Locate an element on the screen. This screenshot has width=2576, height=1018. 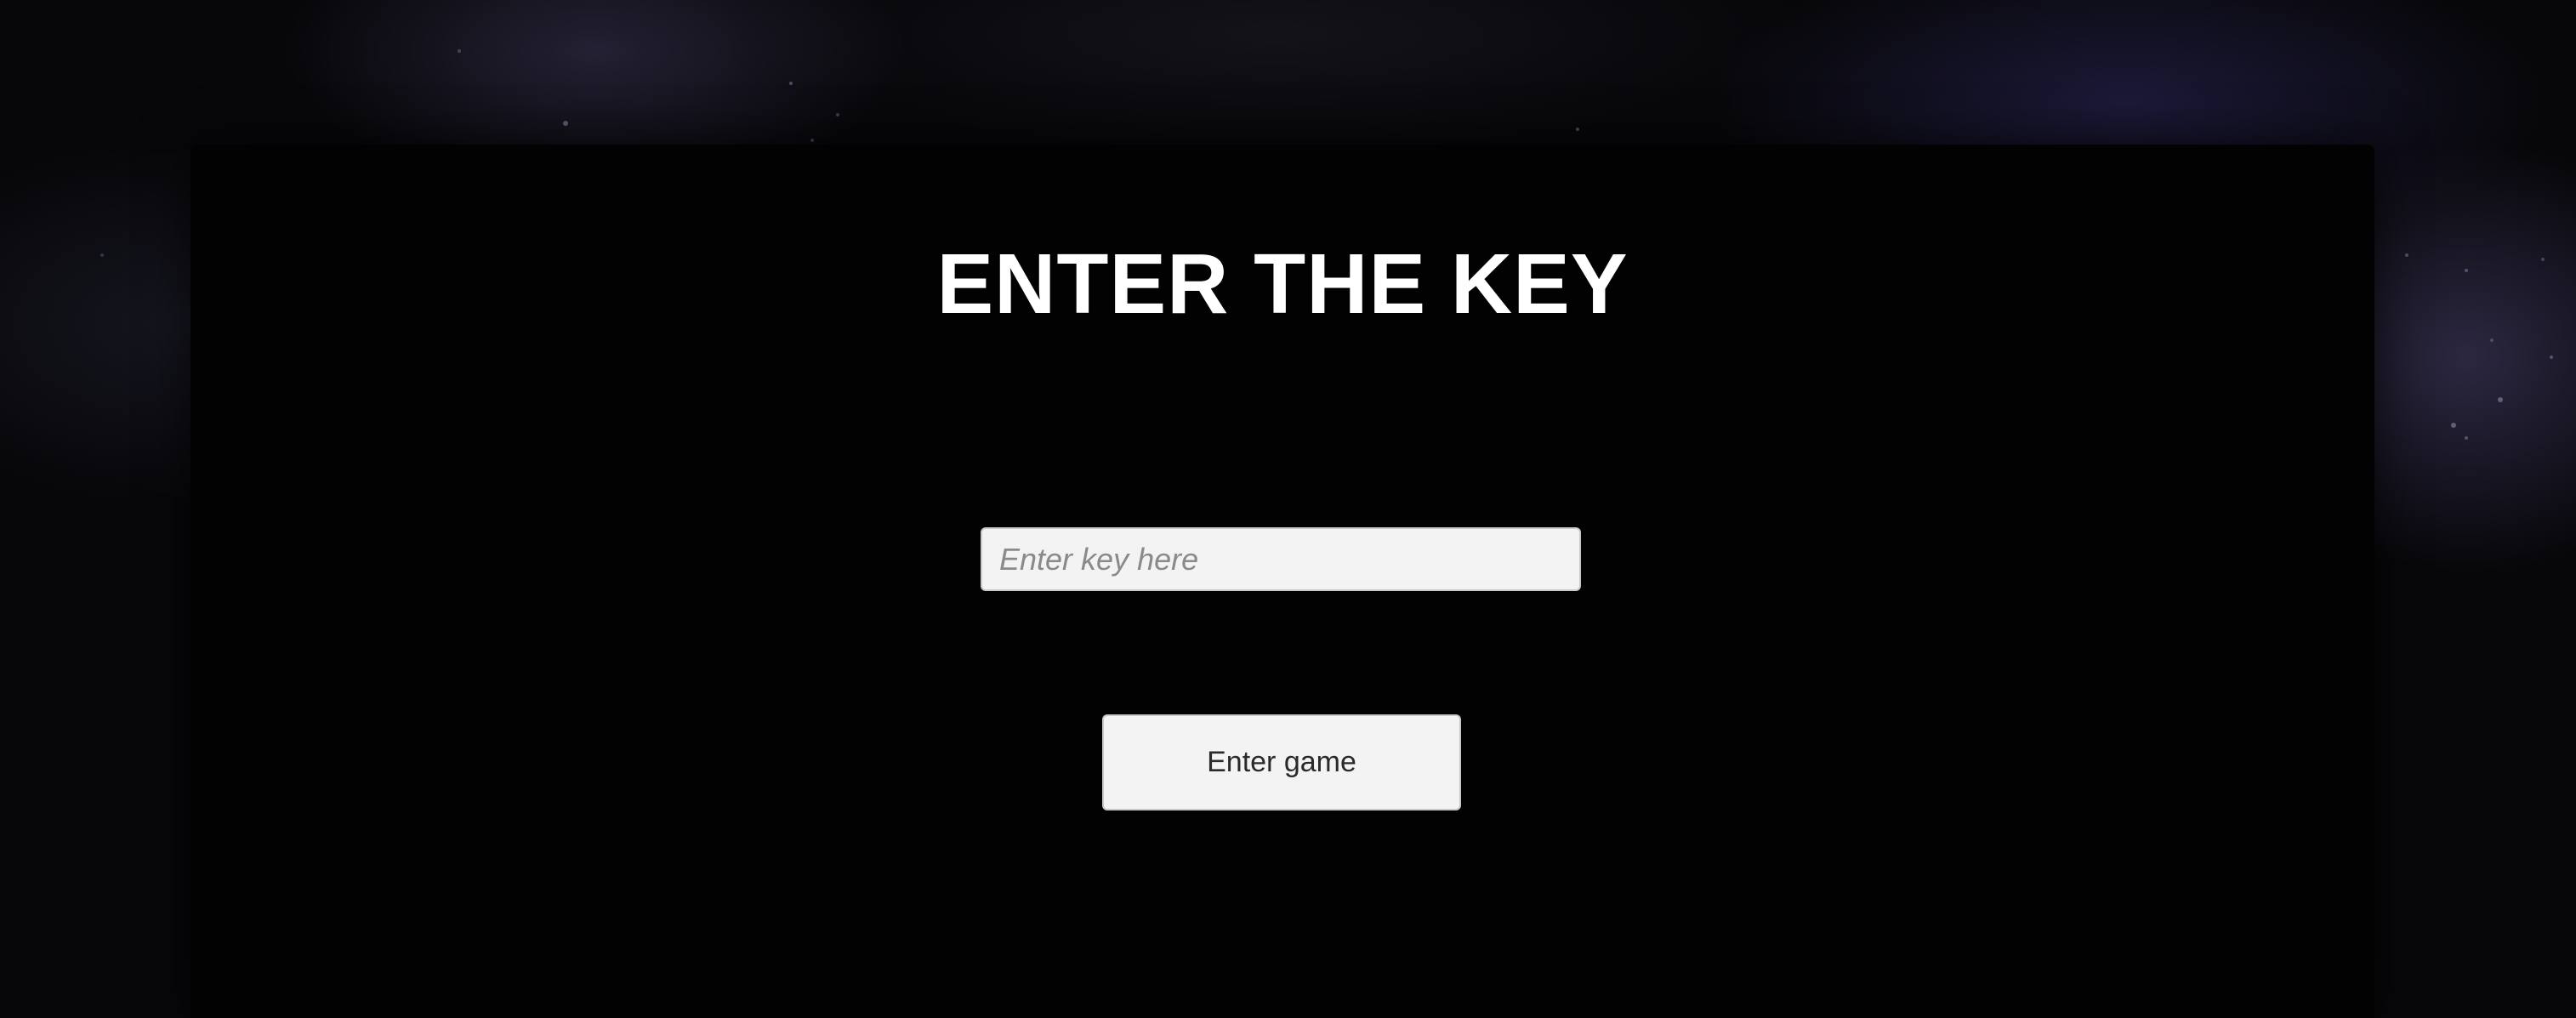
page-title: ENTER THE KEY is located at coordinates (1282, 284).